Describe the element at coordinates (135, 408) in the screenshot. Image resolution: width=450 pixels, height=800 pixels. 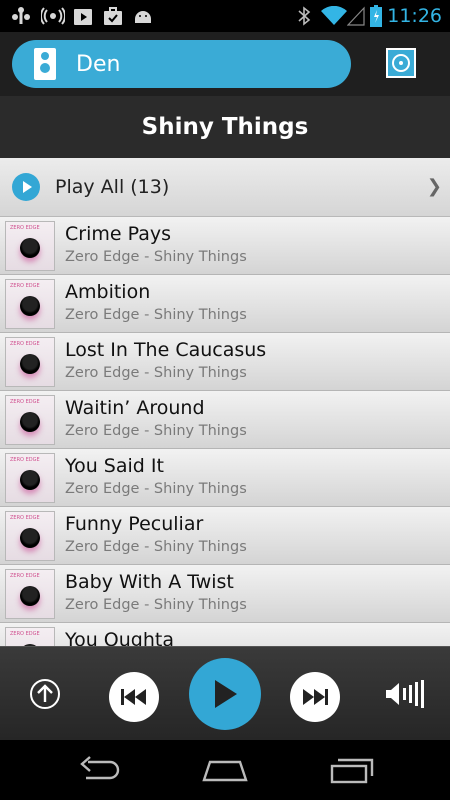
I see `track-title: Waitin’ Around` at that location.